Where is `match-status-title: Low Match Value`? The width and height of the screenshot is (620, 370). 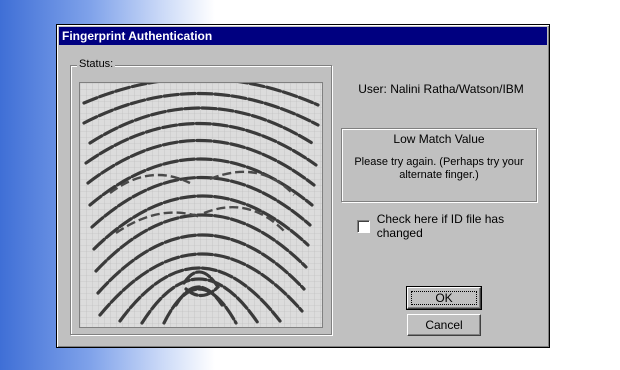 match-status-title: Low Match Value is located at coordinates (439, 139).